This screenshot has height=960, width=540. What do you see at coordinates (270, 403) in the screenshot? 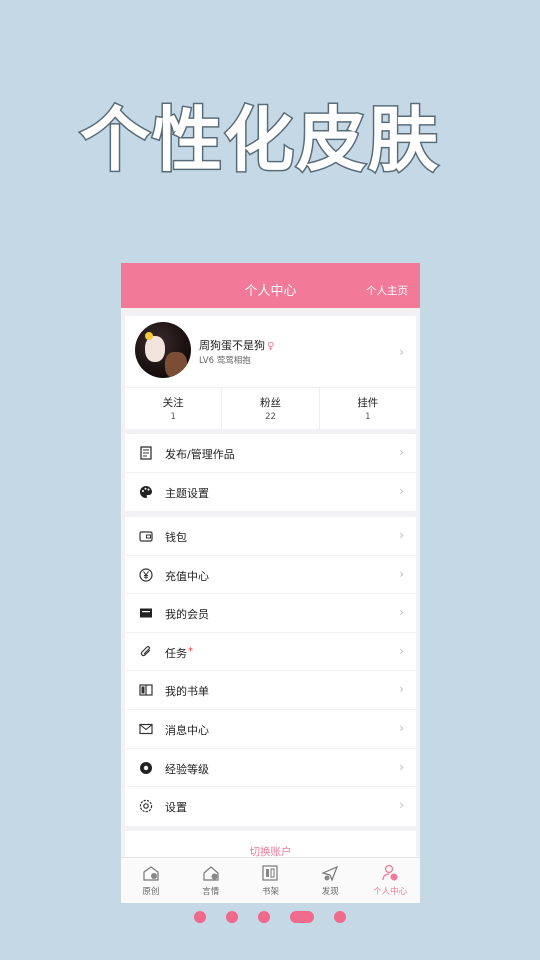
I see `stat-label: 粉丝` at bounding box center [270, 403].